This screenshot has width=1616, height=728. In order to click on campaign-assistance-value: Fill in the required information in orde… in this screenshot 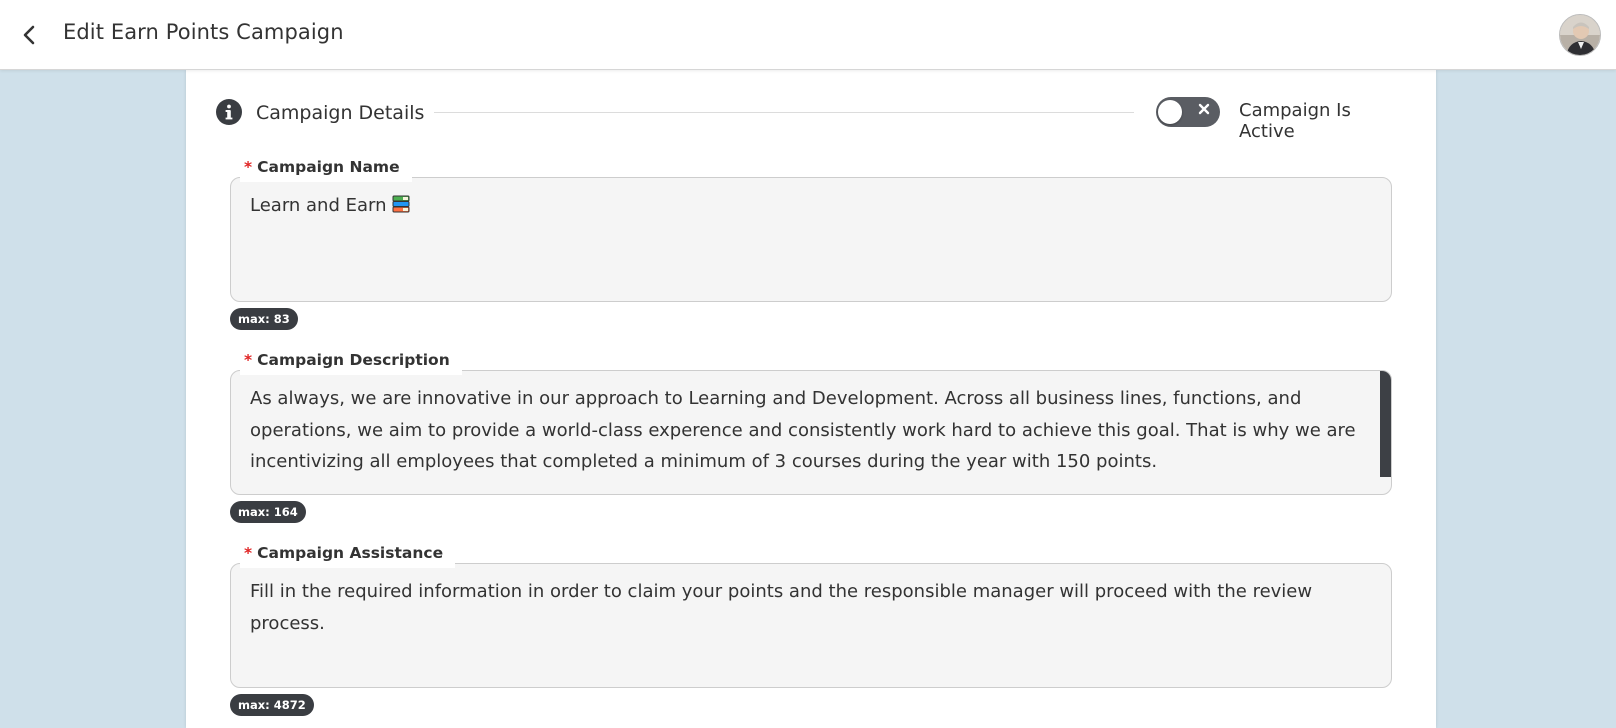, I will do `click(781, 607)`.